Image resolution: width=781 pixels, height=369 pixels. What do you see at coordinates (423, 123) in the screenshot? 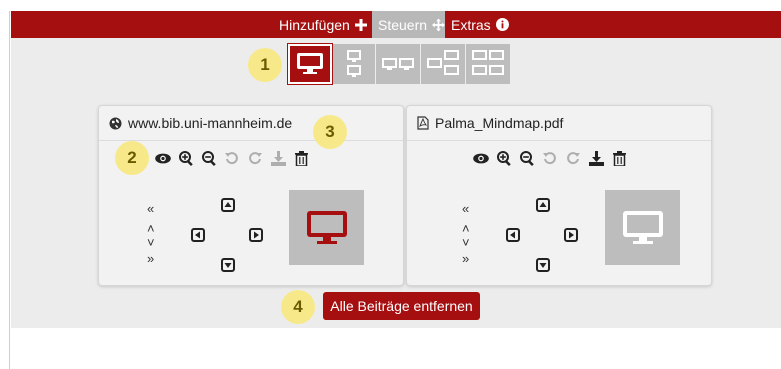
I see `pdf-file-icon` at bounding box center [423, 123].